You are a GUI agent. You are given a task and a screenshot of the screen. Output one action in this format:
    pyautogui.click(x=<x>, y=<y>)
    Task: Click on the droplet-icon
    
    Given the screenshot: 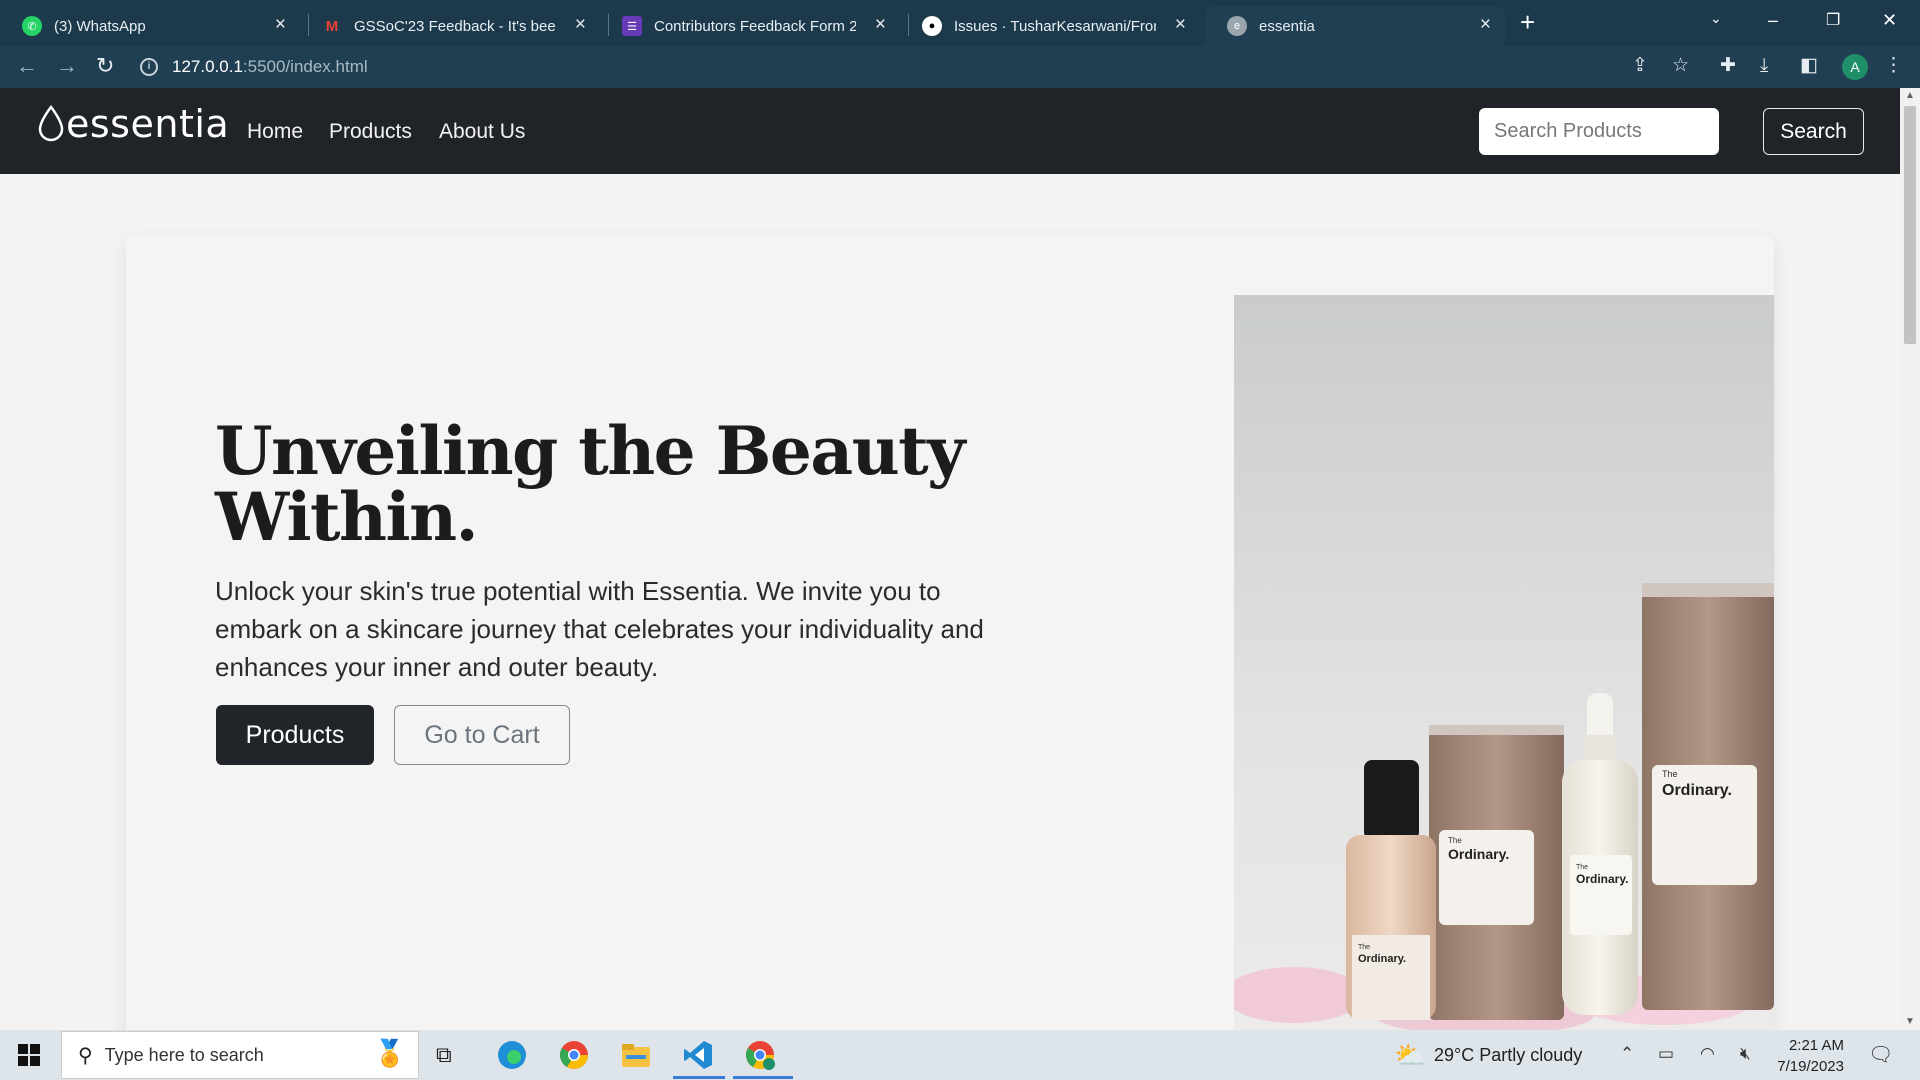 What is the action you would take?
    pyautogui.click(x=51, y=123)
    